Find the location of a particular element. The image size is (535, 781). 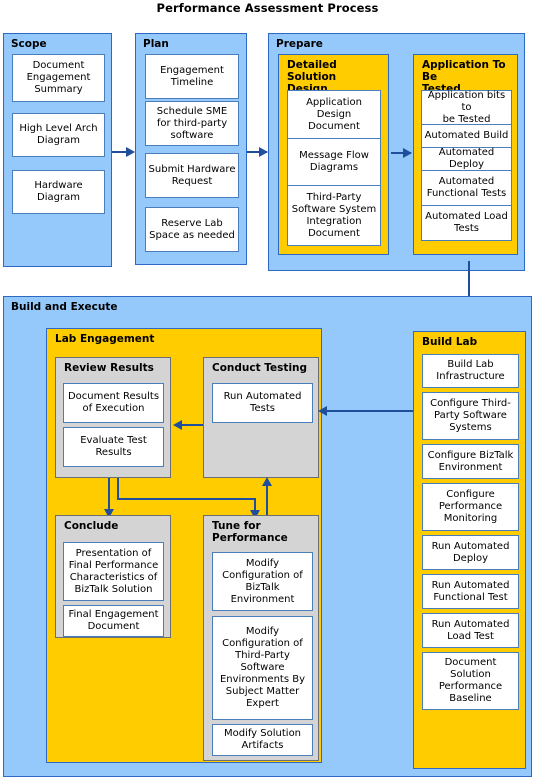

atbt-item-automated-deploy: Automated Deploy is located at coordinates (466, 159).